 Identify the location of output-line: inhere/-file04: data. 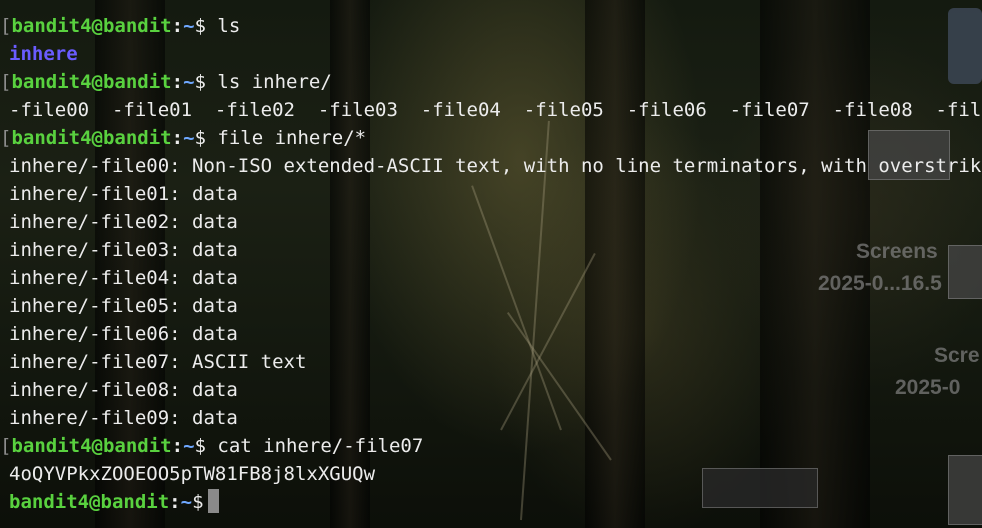
(123, 278).